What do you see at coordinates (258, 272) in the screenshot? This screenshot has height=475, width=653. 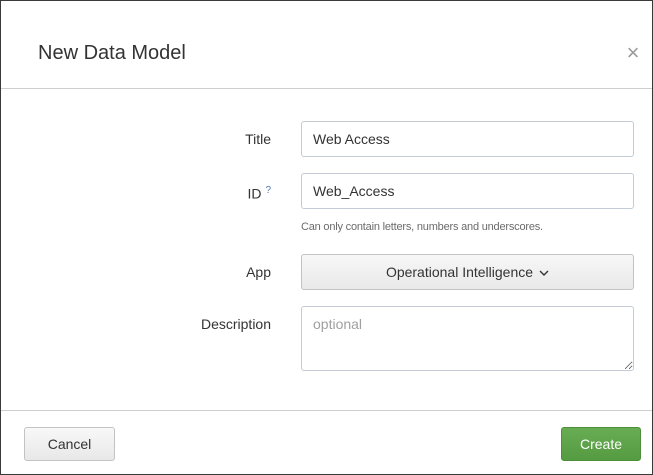 I see `app-label: App` at bounding box center [258, 272].